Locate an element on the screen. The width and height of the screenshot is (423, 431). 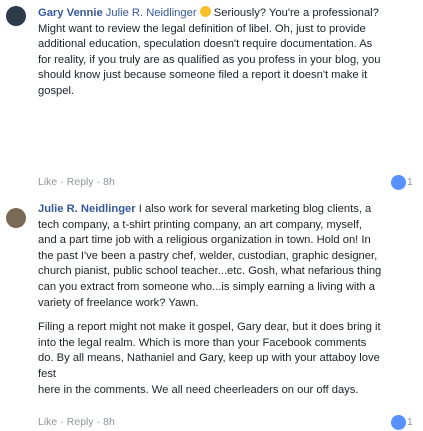
comment-author: Julie R. Neidlinger is located at coordinates (87, 209).